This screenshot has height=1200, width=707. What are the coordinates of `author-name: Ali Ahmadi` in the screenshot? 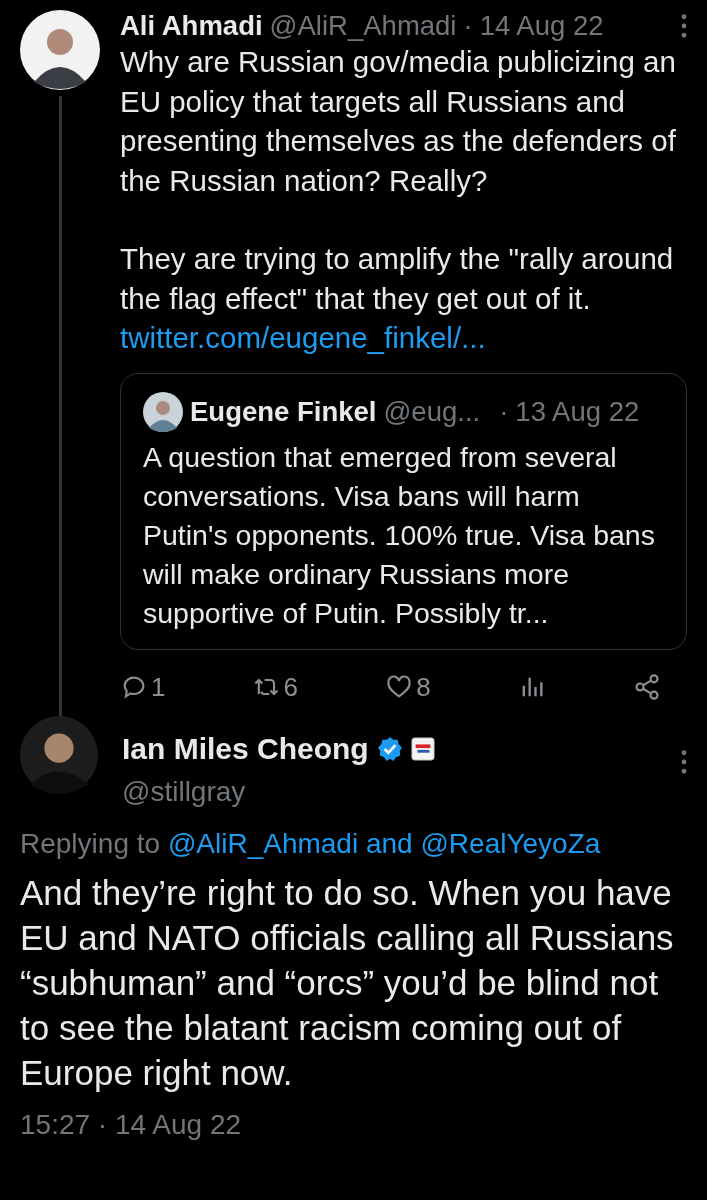 It's located at (191, 26).